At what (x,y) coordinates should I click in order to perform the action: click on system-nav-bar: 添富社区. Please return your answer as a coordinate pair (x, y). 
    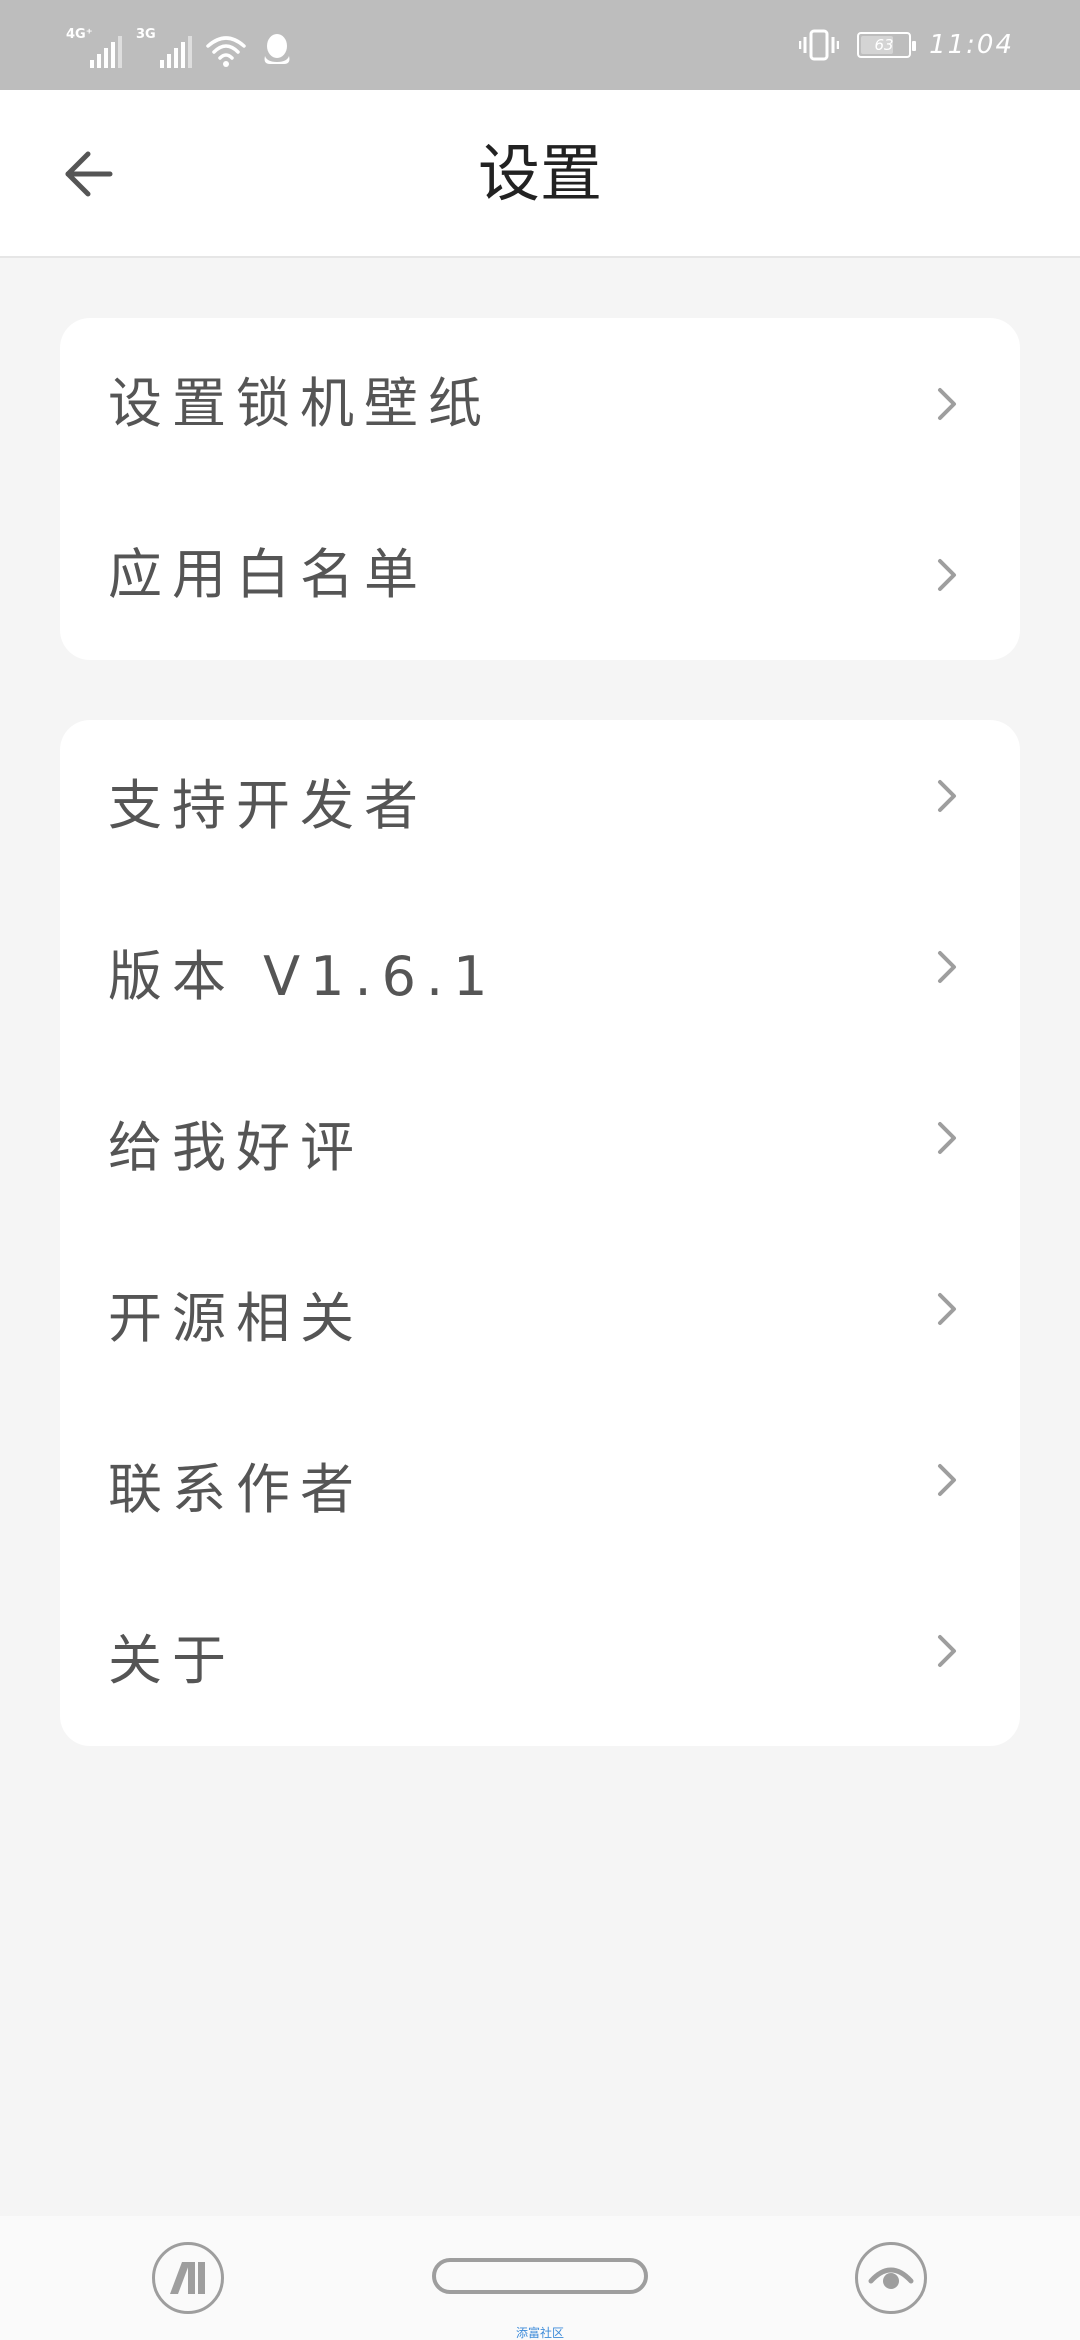
    Looking at the image, I should click on (540, 2278).